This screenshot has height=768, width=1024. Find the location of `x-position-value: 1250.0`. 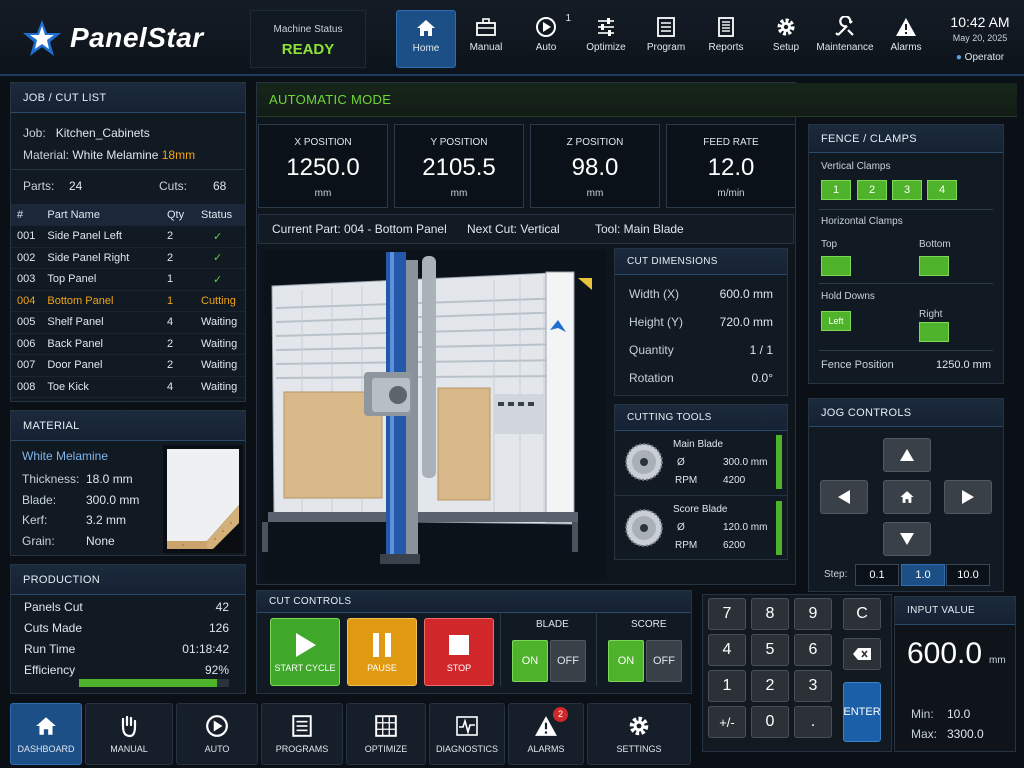

x-position-value: 1250.0 is located at coordinates (323, 167).